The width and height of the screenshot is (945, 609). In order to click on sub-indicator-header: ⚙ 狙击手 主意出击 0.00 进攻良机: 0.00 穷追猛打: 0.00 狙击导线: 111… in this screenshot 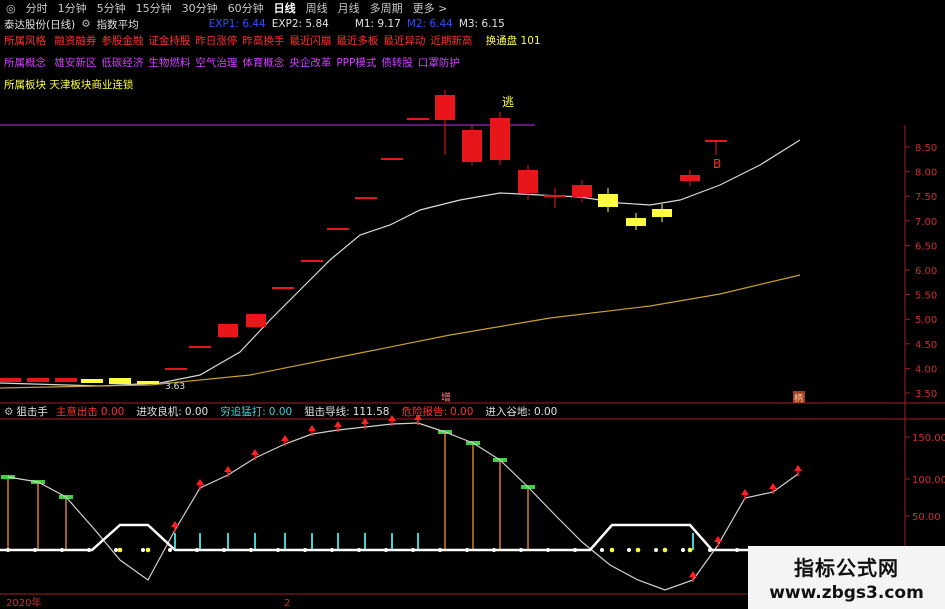, I will do `click(286, 411)`.